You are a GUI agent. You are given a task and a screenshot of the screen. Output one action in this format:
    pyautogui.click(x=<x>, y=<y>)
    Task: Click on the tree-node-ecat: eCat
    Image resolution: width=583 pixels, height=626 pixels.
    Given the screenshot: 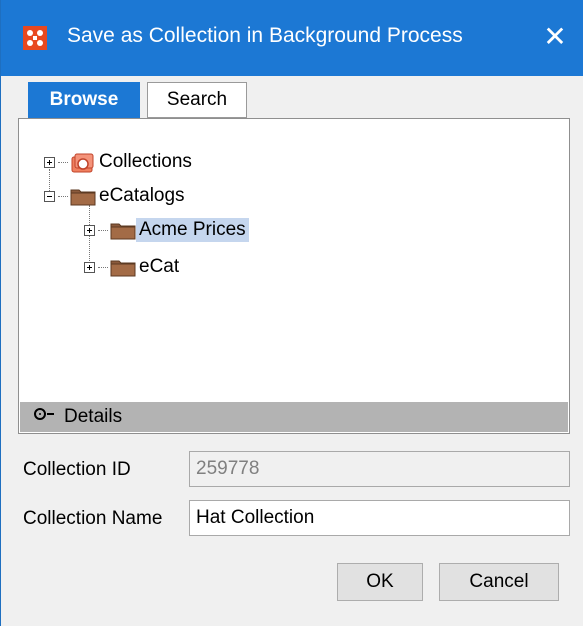 What is the action you would take?
    pyautogui.click(x=133, y=267)
    